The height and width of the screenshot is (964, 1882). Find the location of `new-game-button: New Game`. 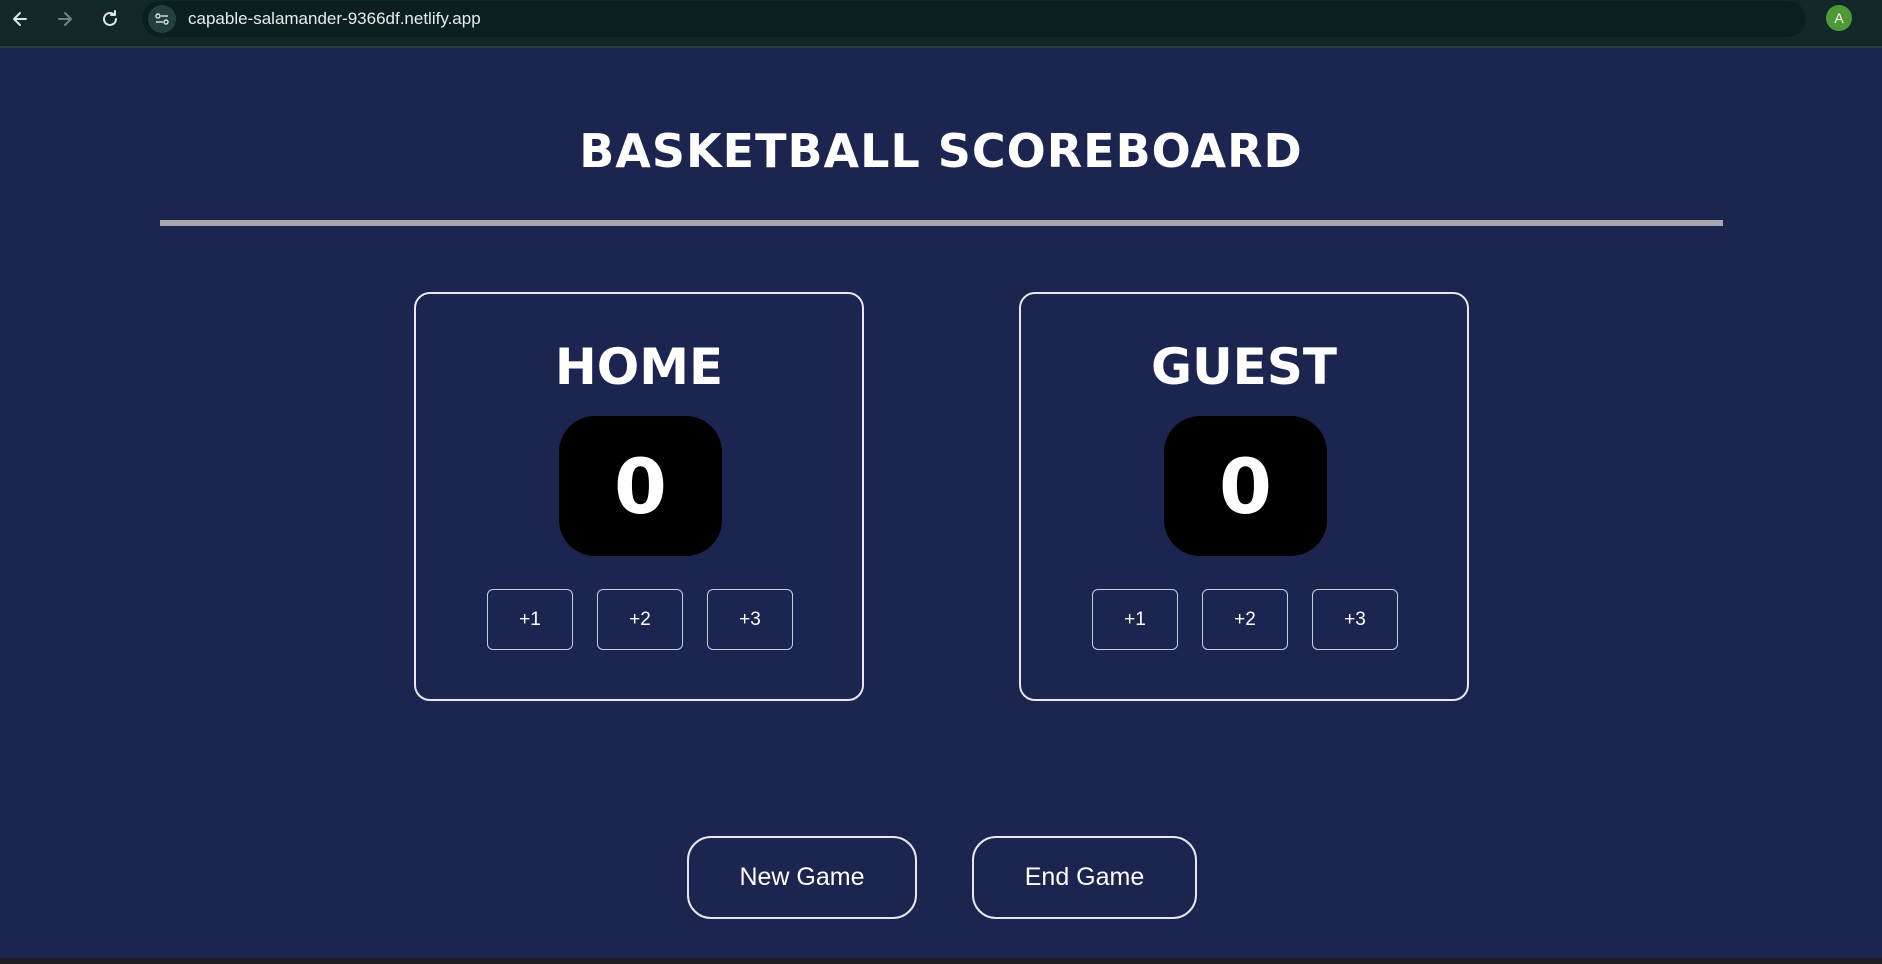

new-game-button: New Game is located at coordinates (802, 877).